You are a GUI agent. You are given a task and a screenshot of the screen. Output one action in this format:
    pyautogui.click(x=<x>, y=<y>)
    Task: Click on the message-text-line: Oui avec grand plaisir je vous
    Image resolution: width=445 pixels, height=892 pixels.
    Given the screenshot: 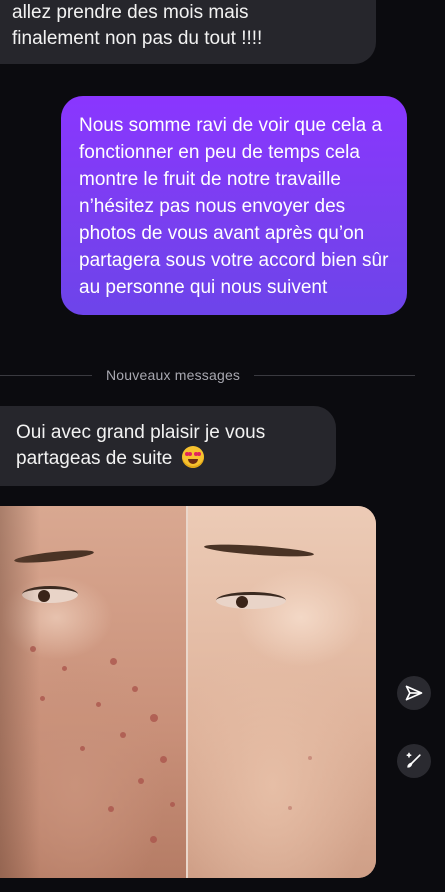 What is the action you would take?
    pyautogui.click(x=141, y=432)
    